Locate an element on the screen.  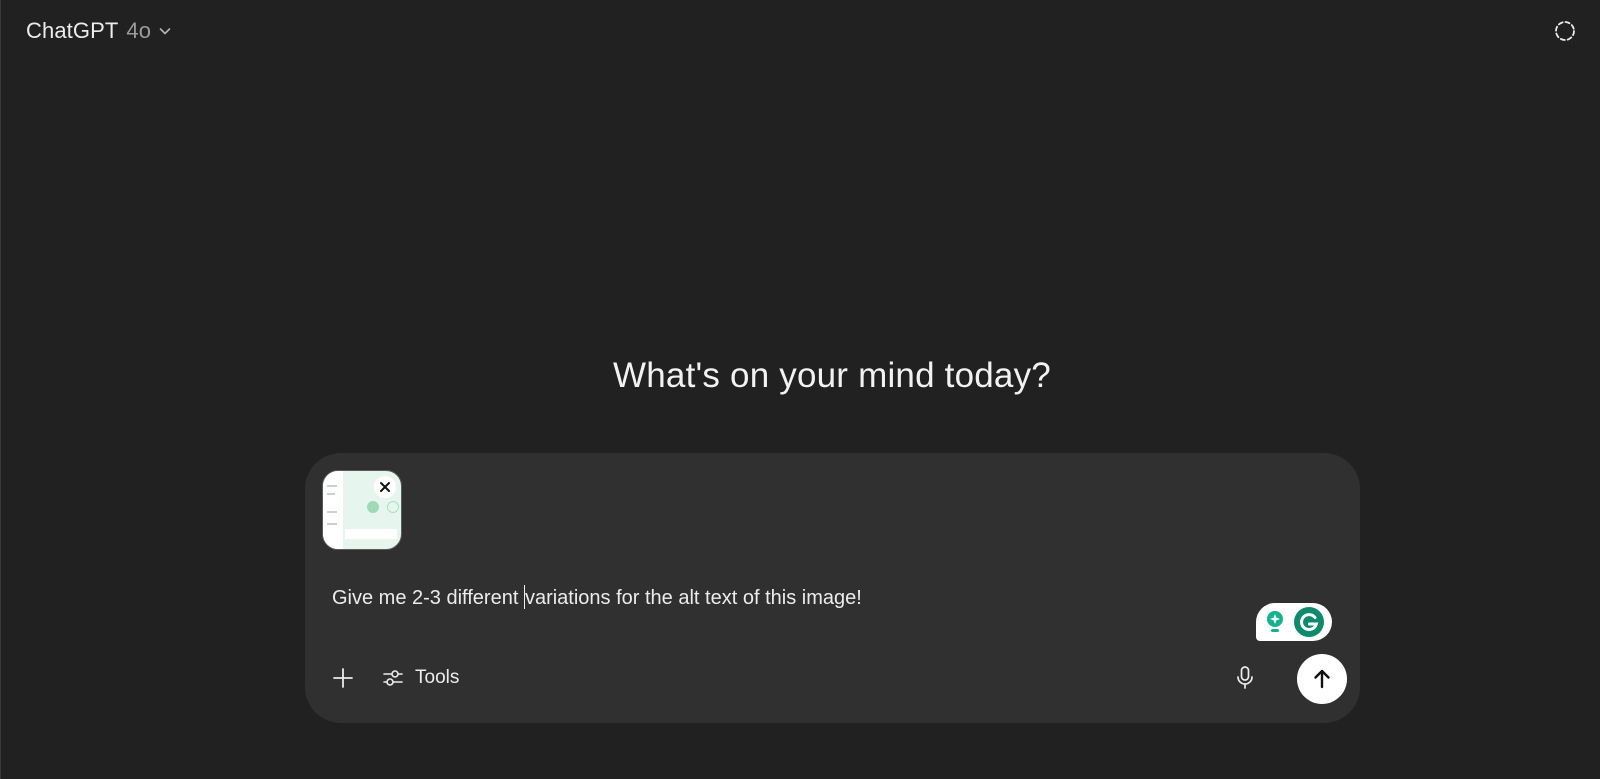
temporary-chat-button is located at coordinates (1565, 31).